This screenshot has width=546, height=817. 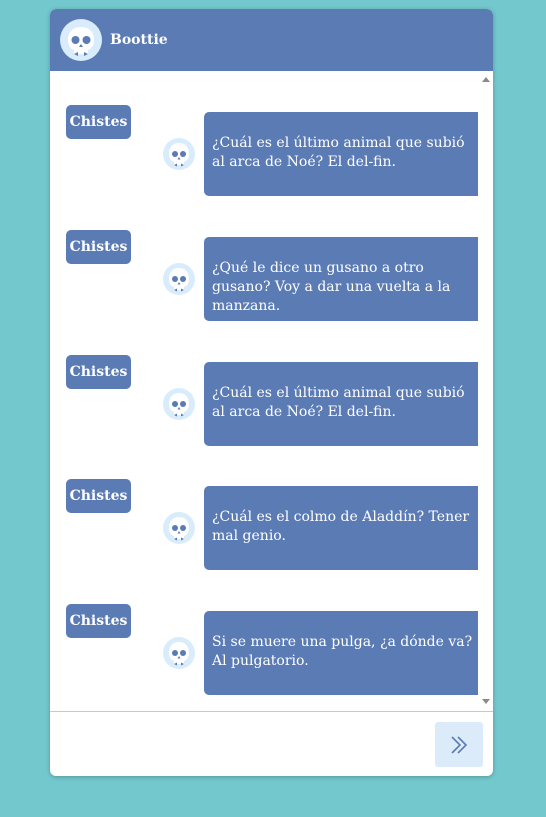 I want to click on composer-divider, so click(x=271, y=711).